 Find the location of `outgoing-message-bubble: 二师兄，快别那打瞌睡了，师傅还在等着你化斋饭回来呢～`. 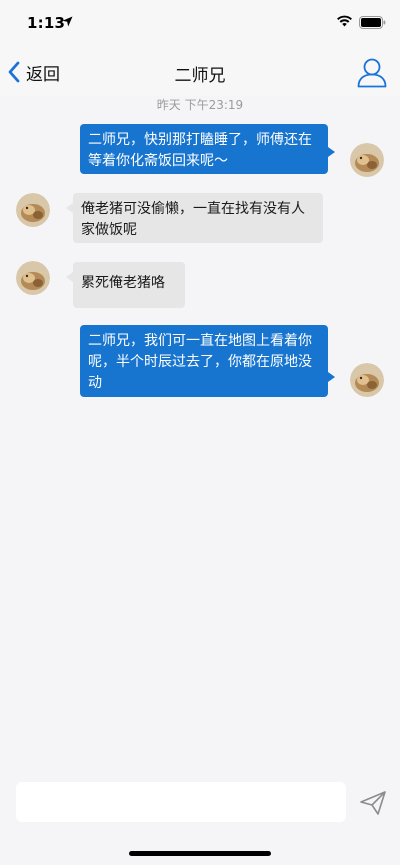

outgoing-message-bubble: 二师兄，快别那打瞌睡了，师傅还在等着你化斋饭回来呢～ is located at coordinates (204, 149).